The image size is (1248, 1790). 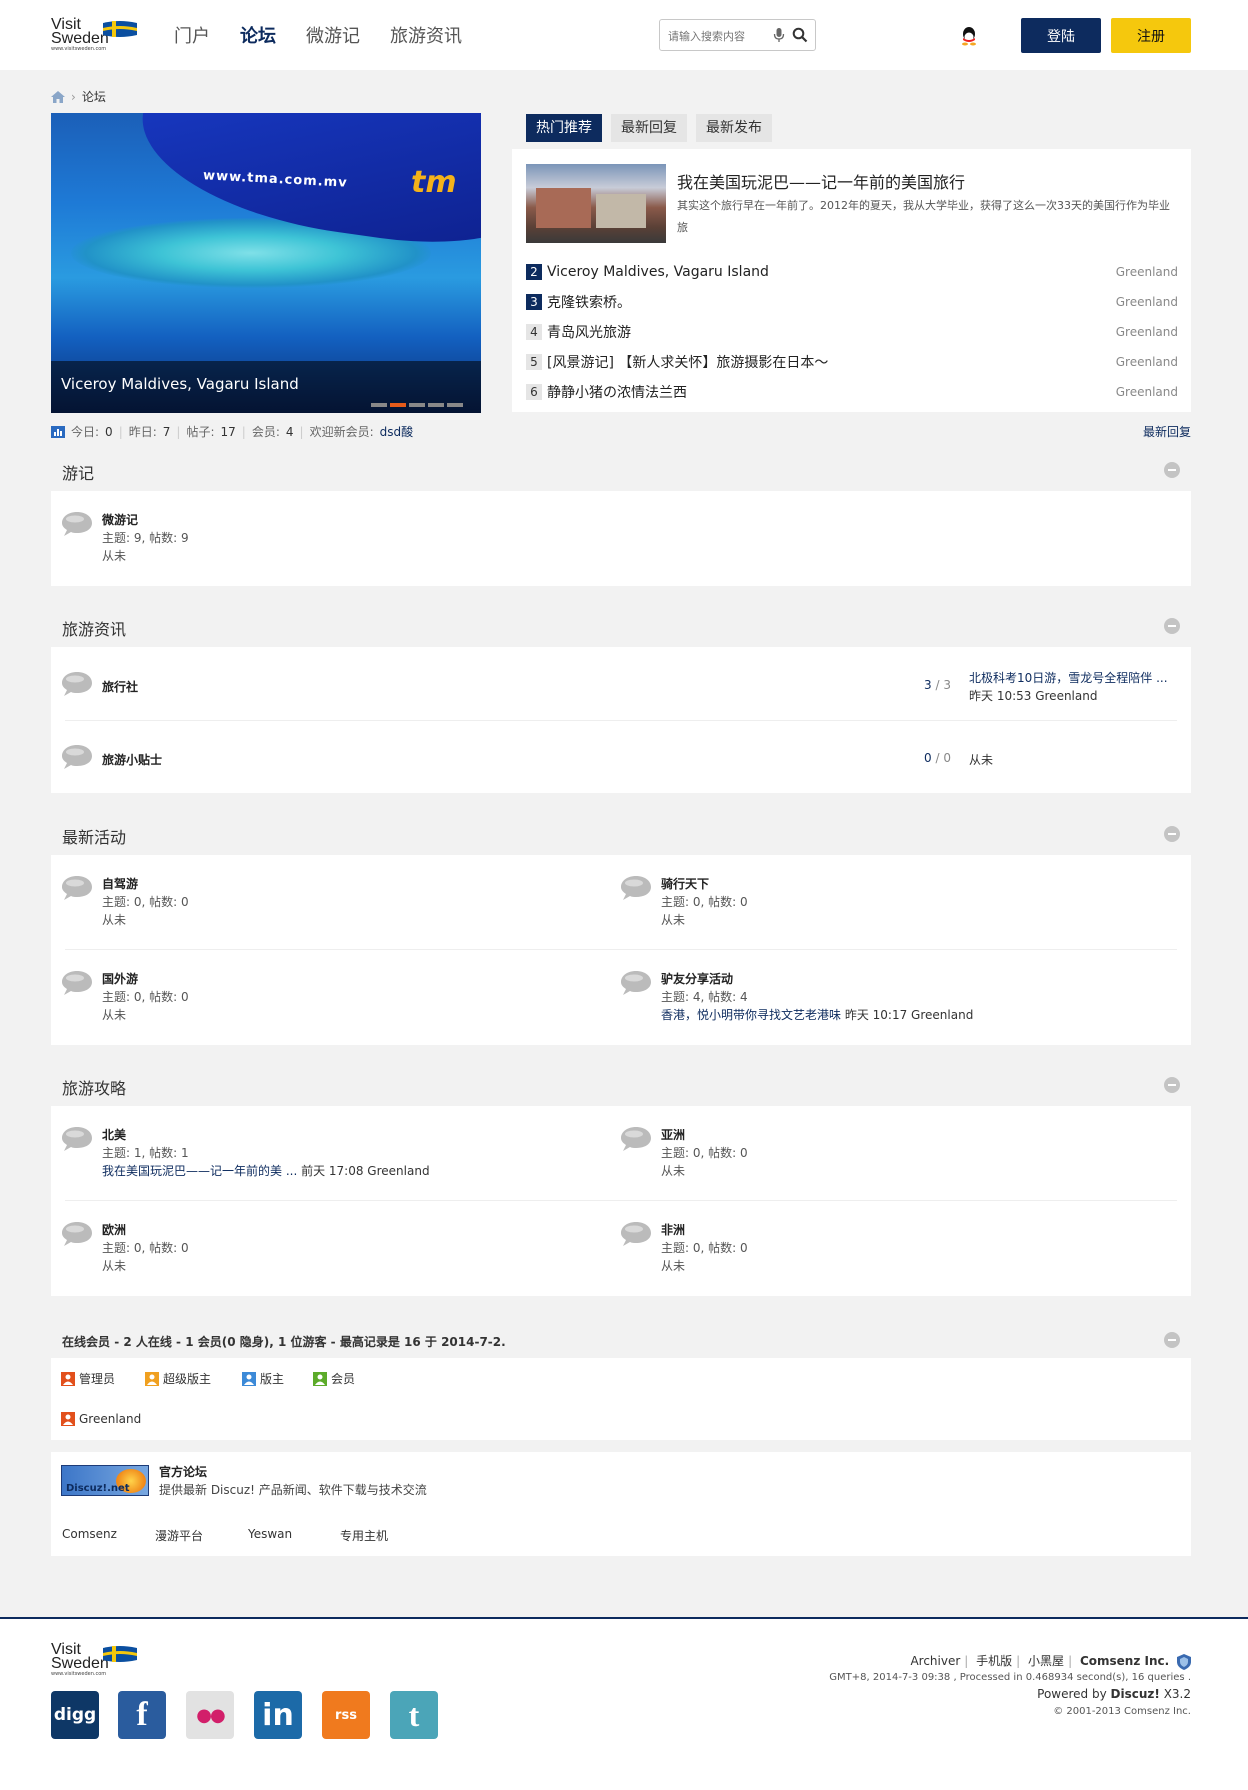 What do you see at coordinates (142, 1715) in the screenshot?
I see `facebook-icon: f` at bounding box center [142, 1715].